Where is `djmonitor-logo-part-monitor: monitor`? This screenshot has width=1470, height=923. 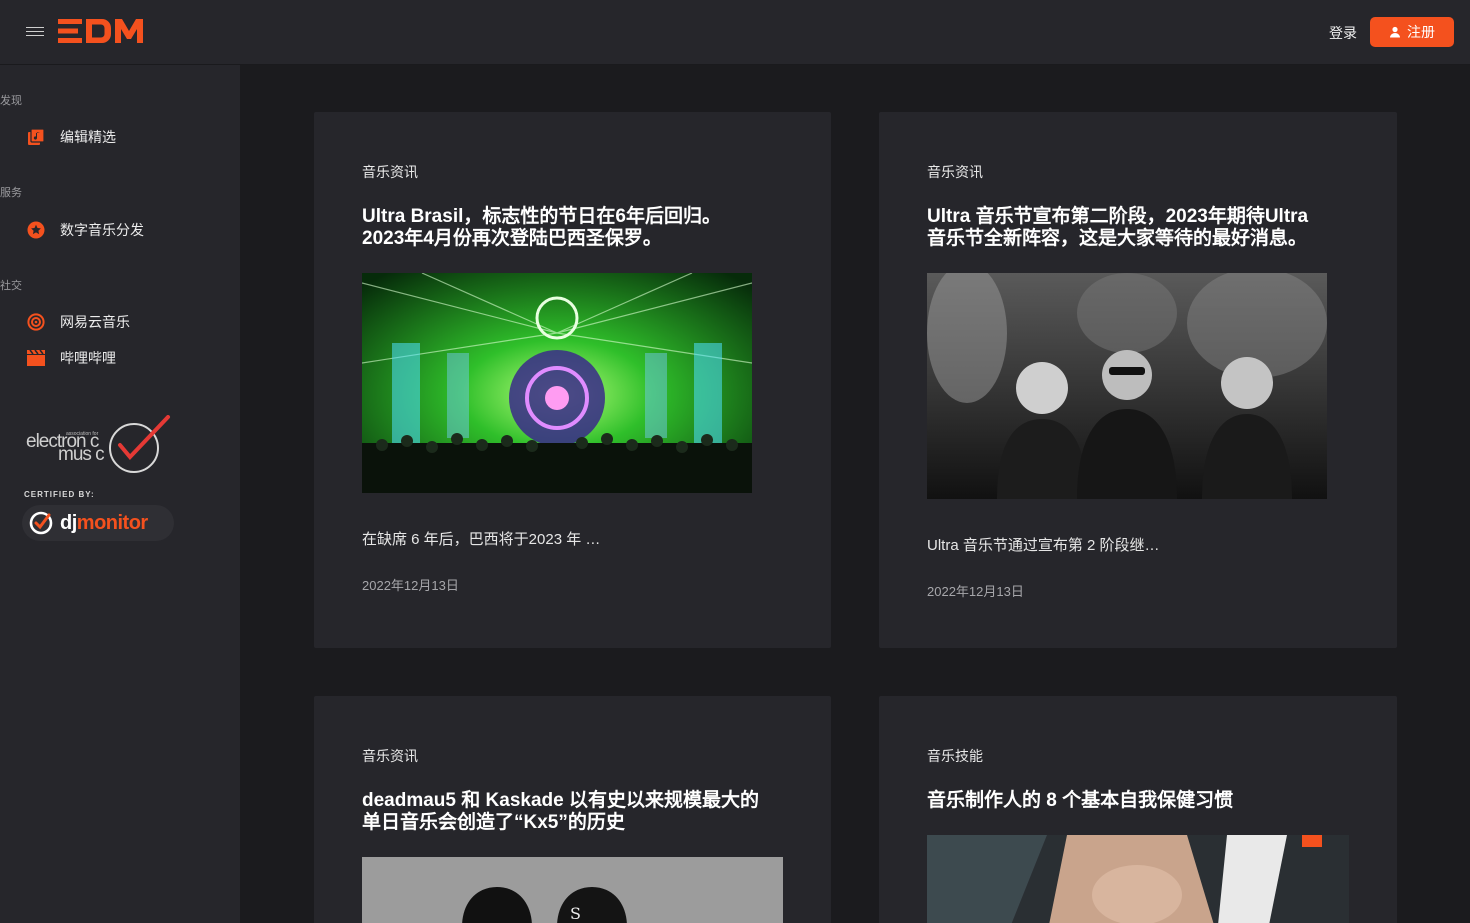
djmonitor-logo-part-monitor: monitor is located at coordinates (112, 522).